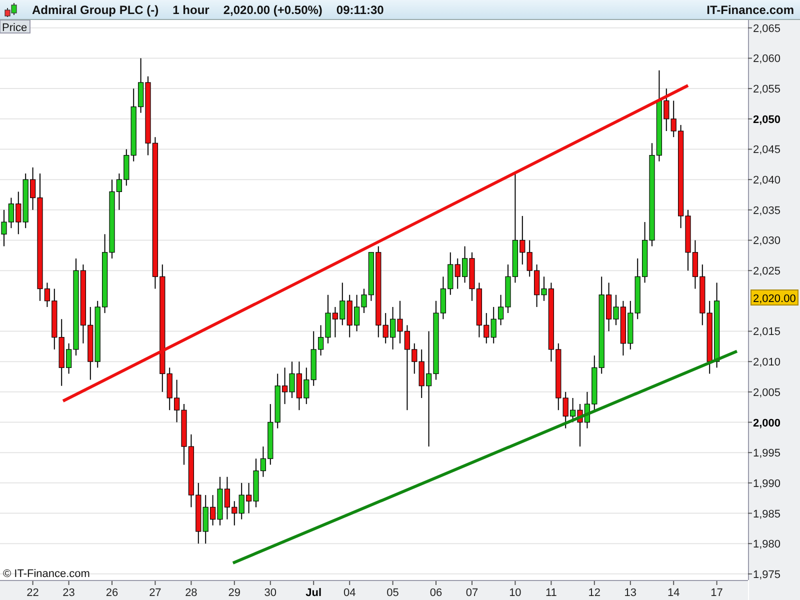  I want to click on price-axis-label: 1,980, so click(767, 544).